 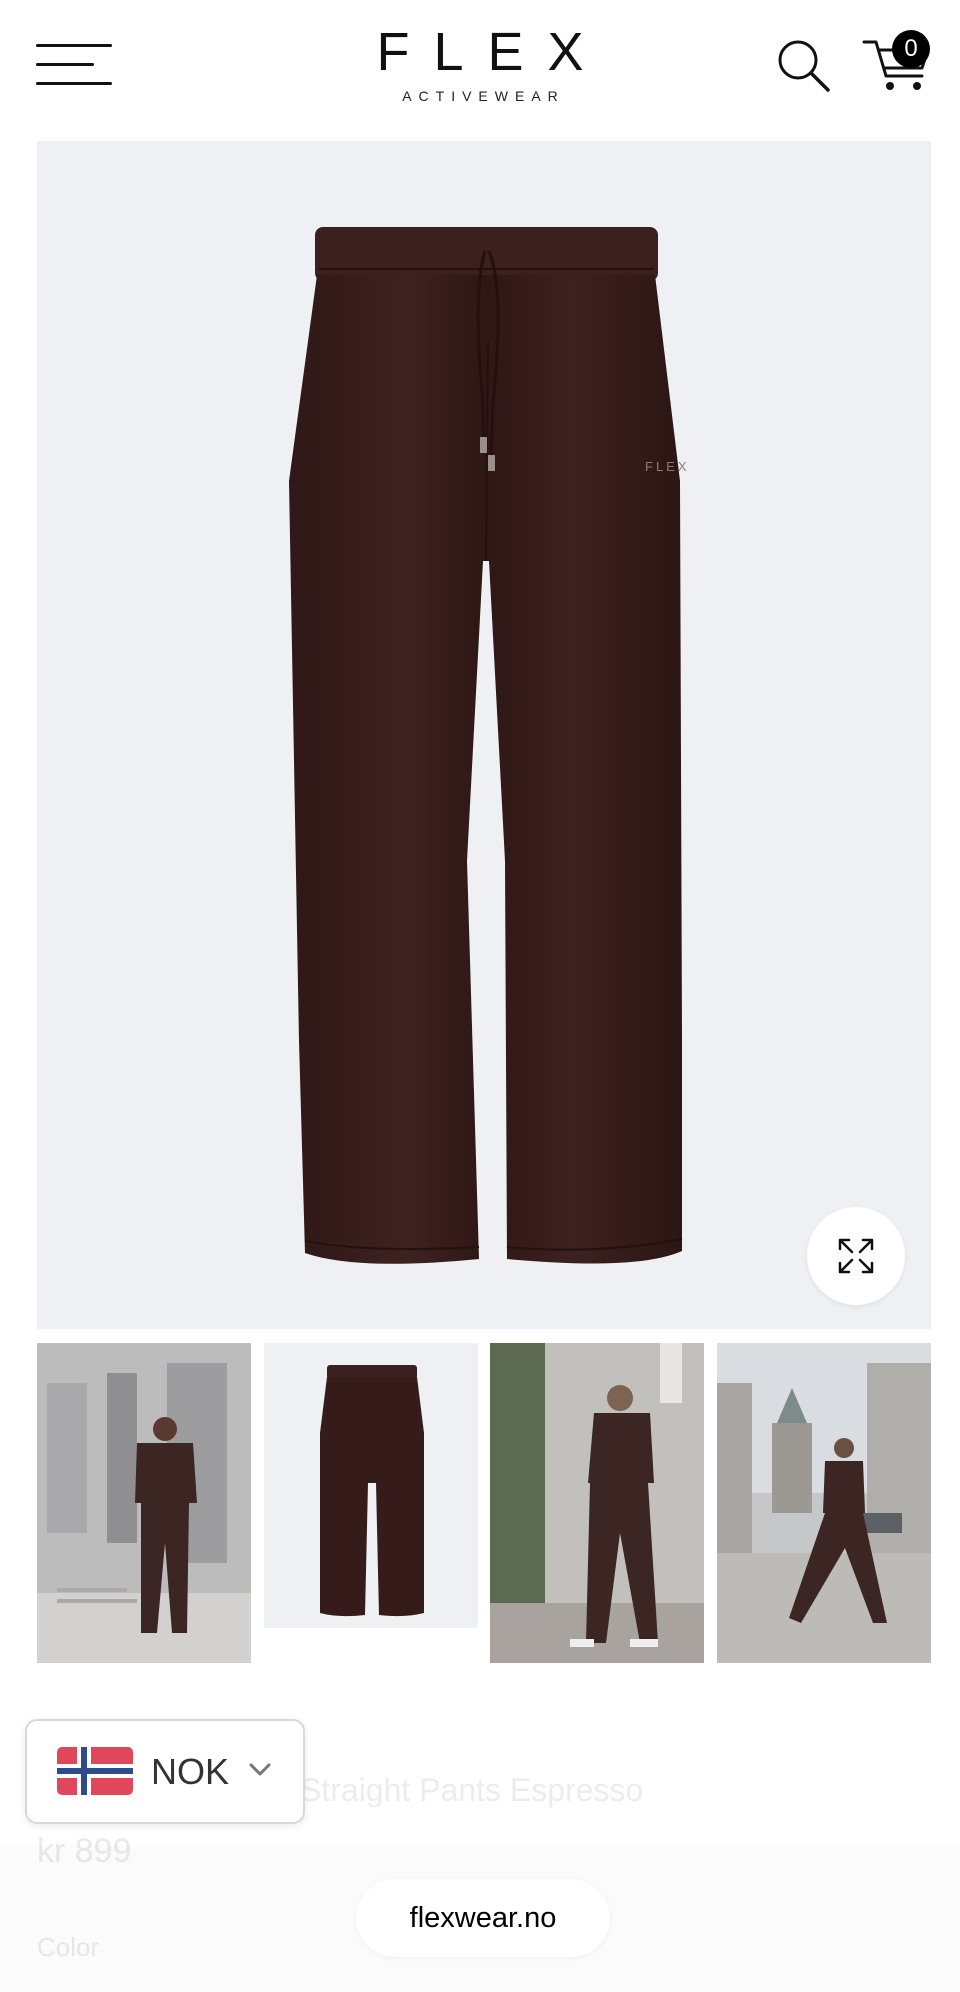 I want to click on site-header: FLEX ACTIVEWEAR 0, so click(x=480, y=69).